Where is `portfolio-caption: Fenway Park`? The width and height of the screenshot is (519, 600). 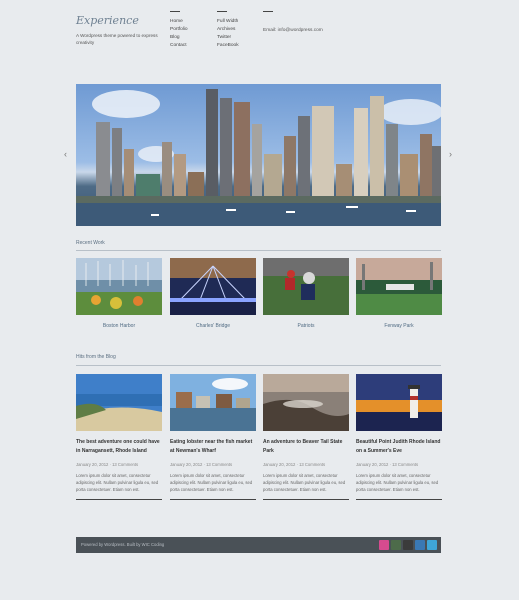 portfolio-caption: Fenway Park is located at coordinates (399, 326).